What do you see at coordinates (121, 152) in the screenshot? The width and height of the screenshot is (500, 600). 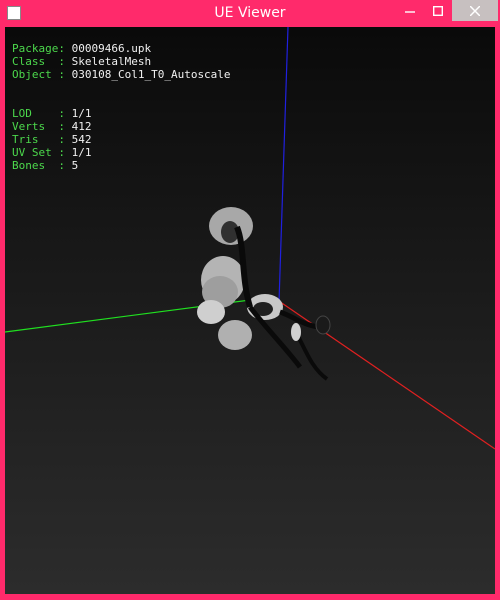 I see `info-uvset: UV Set : 1/1` at bounding box center [121, 152].